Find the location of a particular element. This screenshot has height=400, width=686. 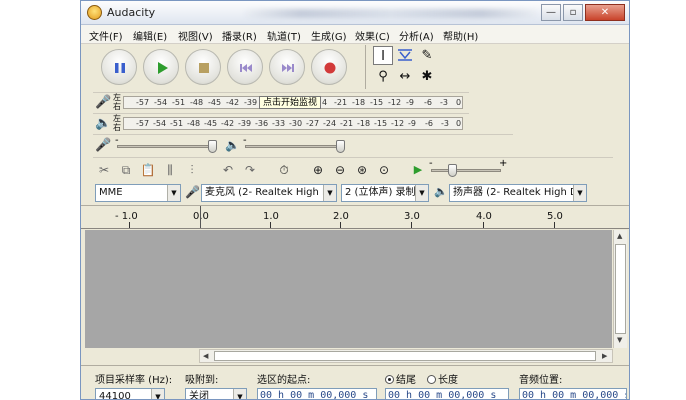

maximize-button: ▫ is located at coordinates (573, 12).